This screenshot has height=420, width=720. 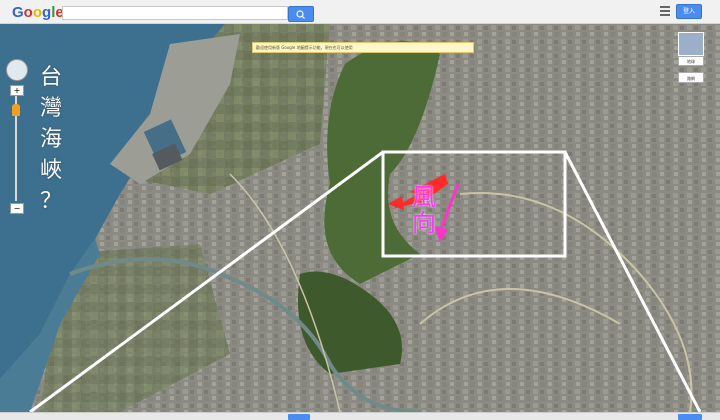 I want to click on minus-icon: −, so click(x=17, y=208).